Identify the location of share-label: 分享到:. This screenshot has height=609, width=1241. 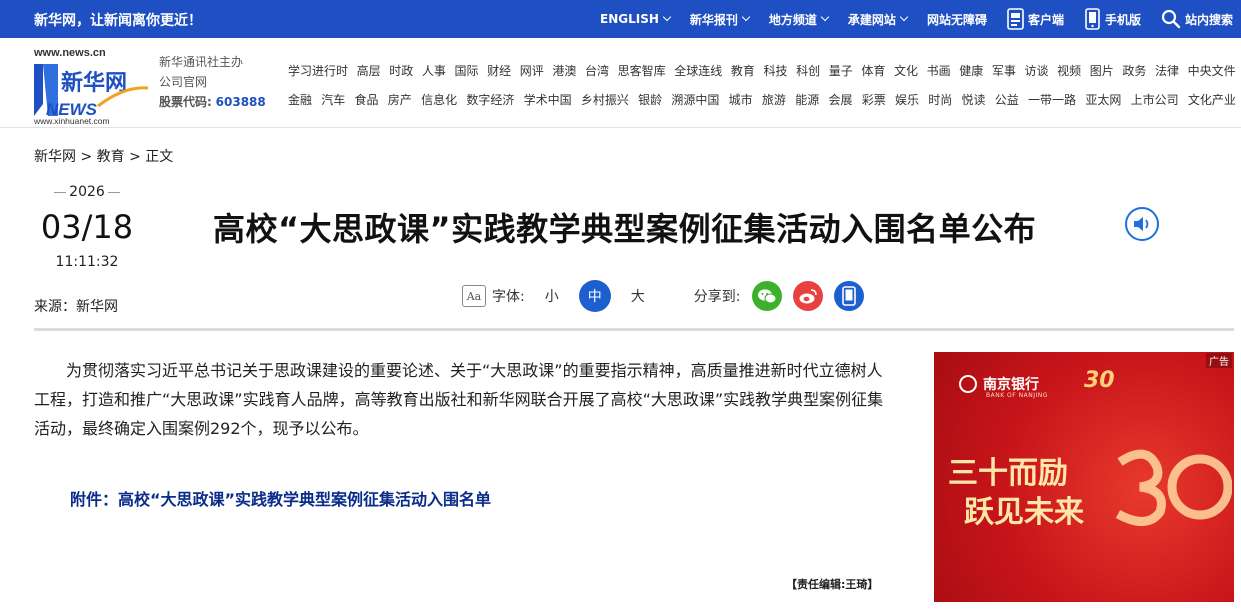
(717, 297).